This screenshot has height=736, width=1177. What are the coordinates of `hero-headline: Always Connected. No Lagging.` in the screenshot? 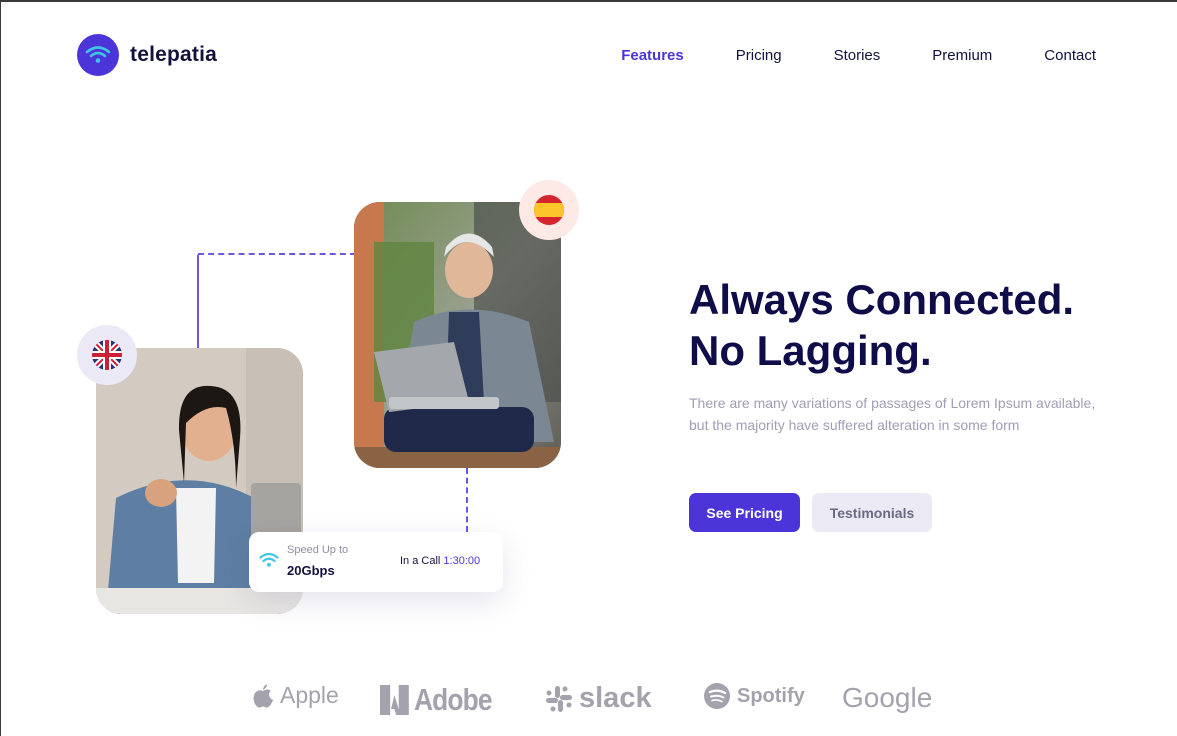 It's located at (909, 325).